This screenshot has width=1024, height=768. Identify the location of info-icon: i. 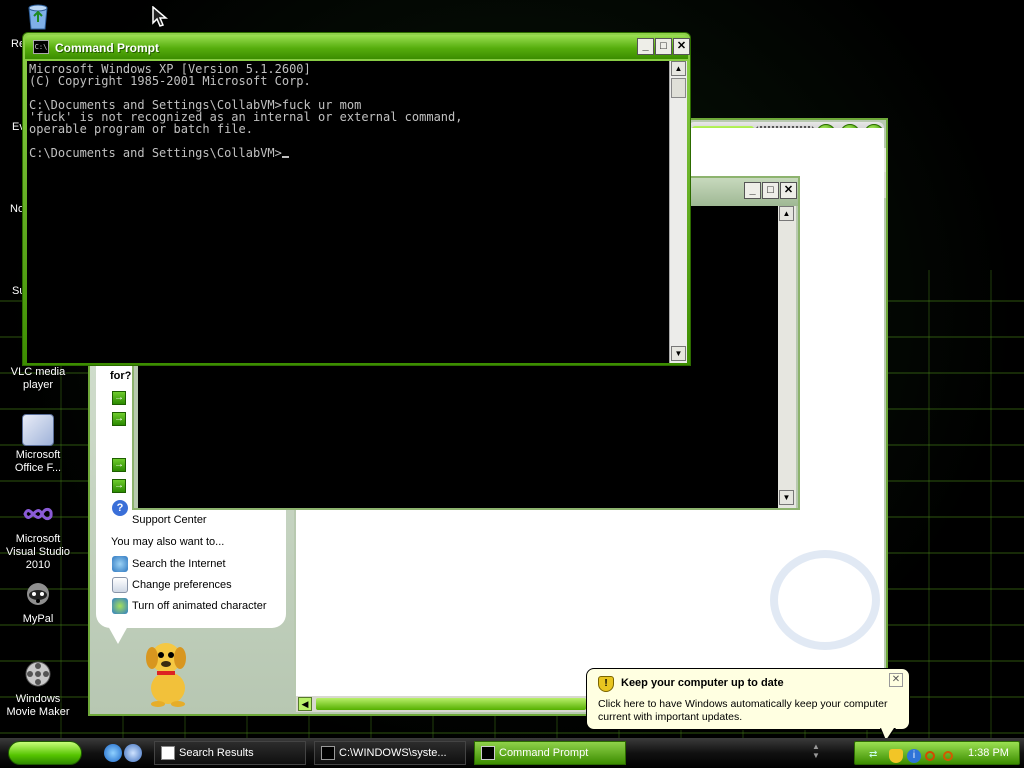
(914, 756).